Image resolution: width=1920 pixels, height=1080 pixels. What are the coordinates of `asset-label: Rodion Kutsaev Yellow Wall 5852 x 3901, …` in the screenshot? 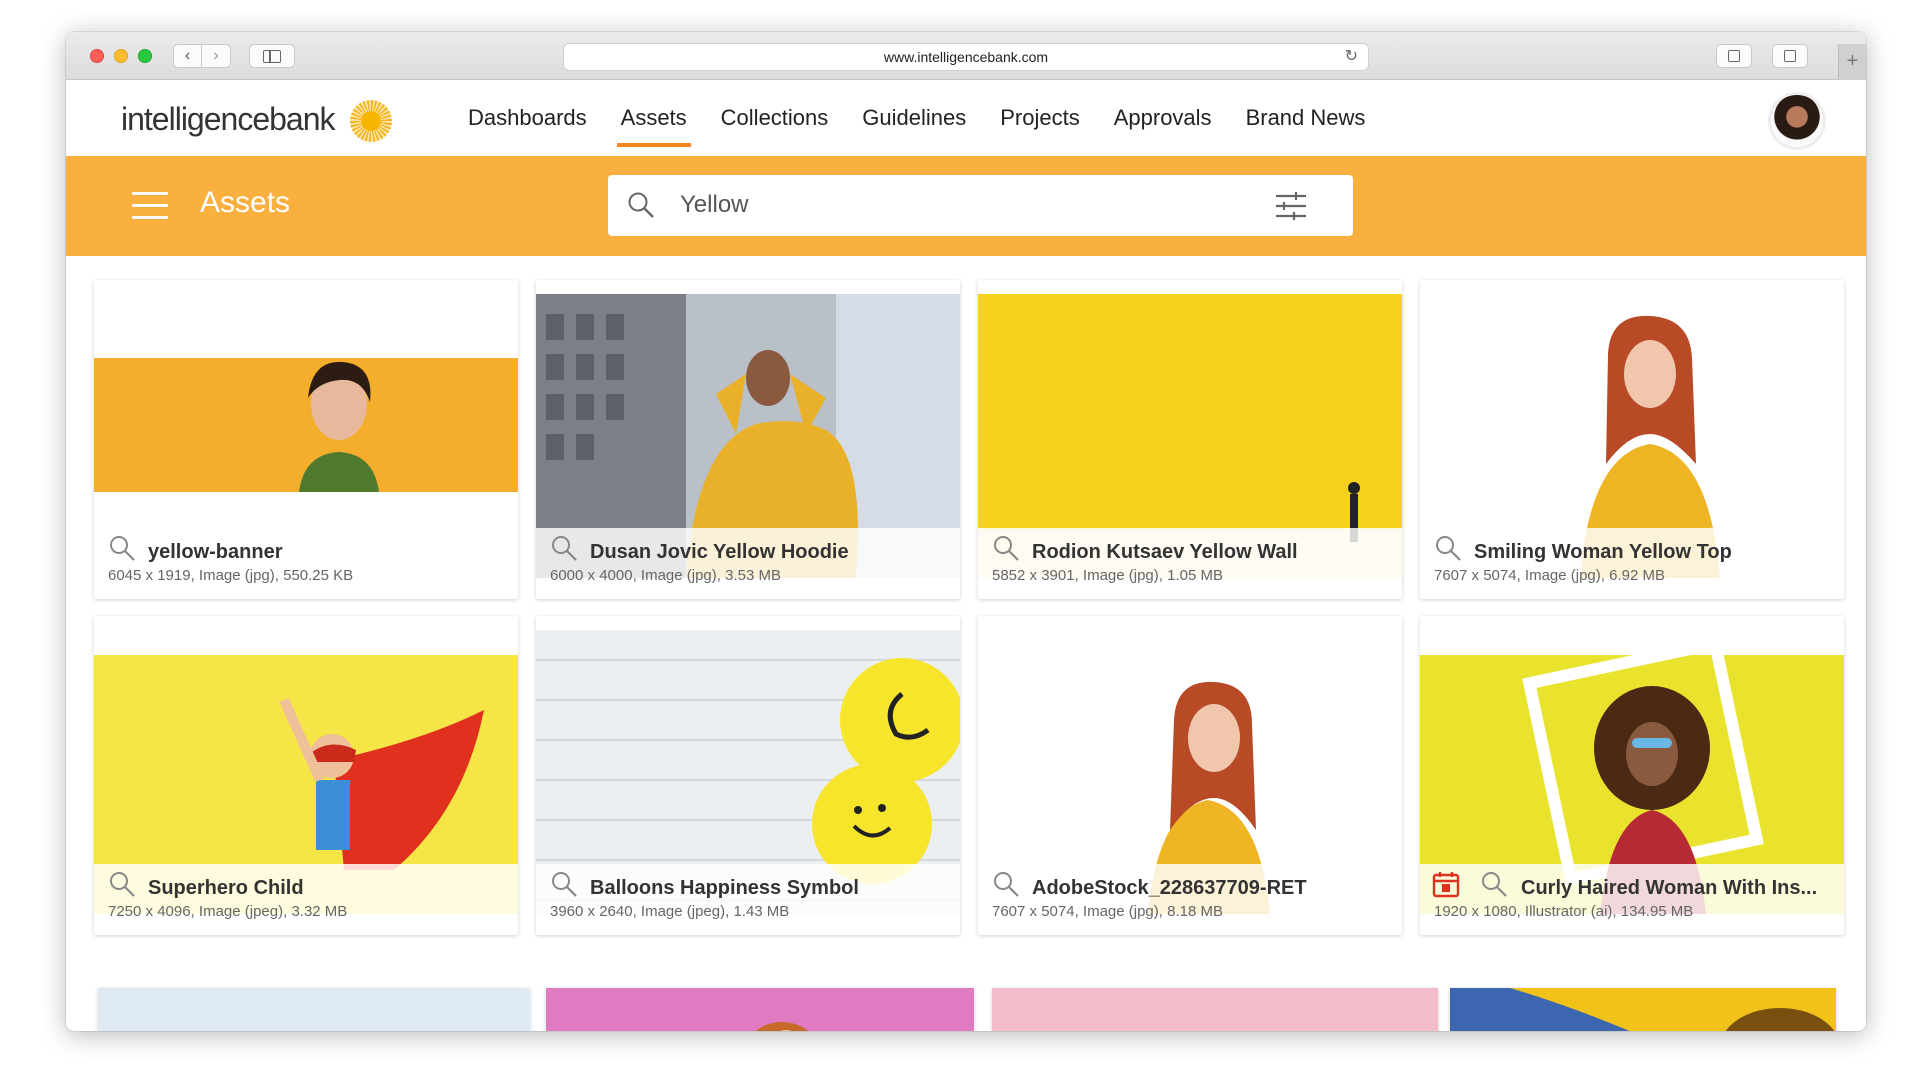 It's located at (1190, 556).